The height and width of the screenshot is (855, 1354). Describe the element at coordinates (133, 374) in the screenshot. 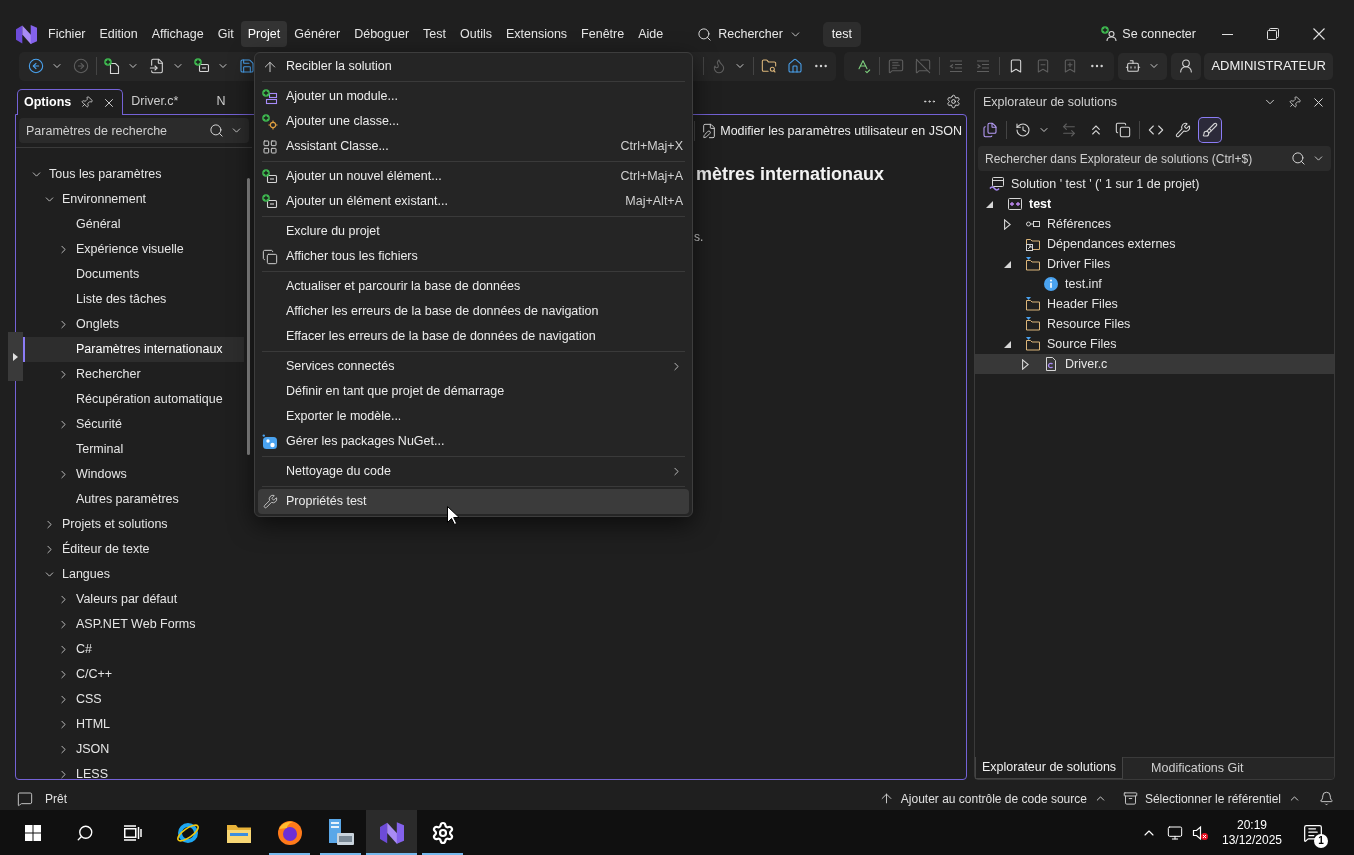

I see `tree-item: Rechercher` at that location.